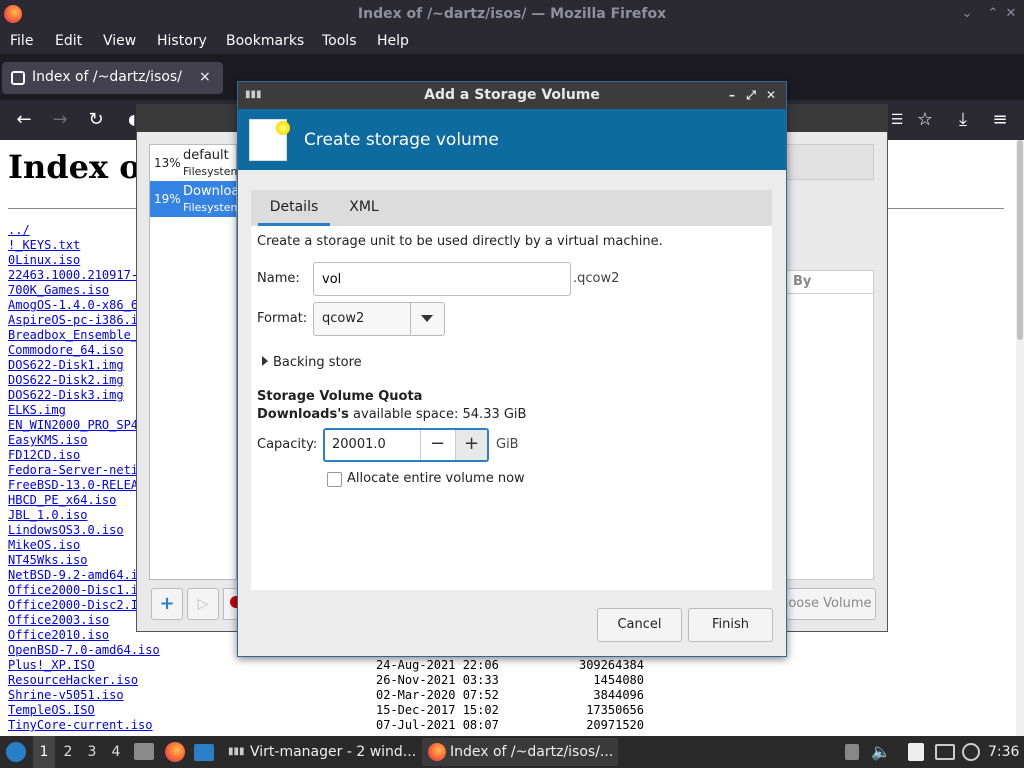 The height and width of the screenshot is (768, 1024). Describe the element at coordinates (44, 260) in the screenshot. I see `file-link: 0Linux.iso` at that location.